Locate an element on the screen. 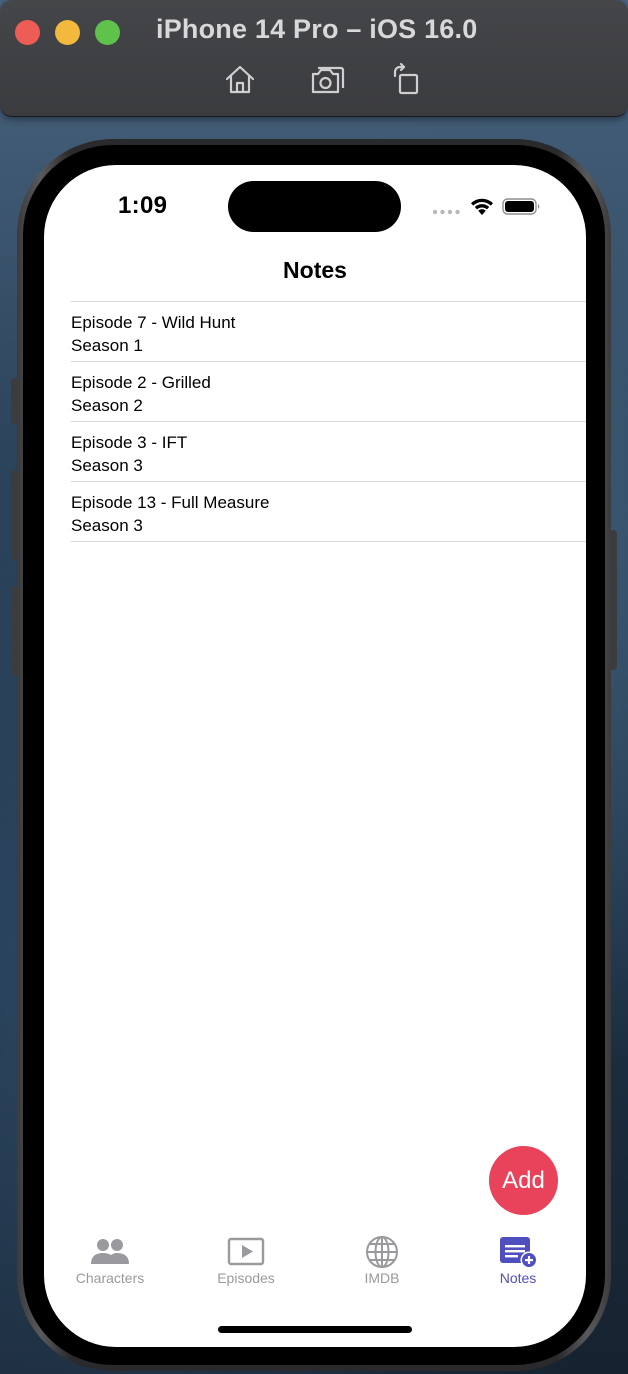  home-icon is located at coordinates (240, 80).